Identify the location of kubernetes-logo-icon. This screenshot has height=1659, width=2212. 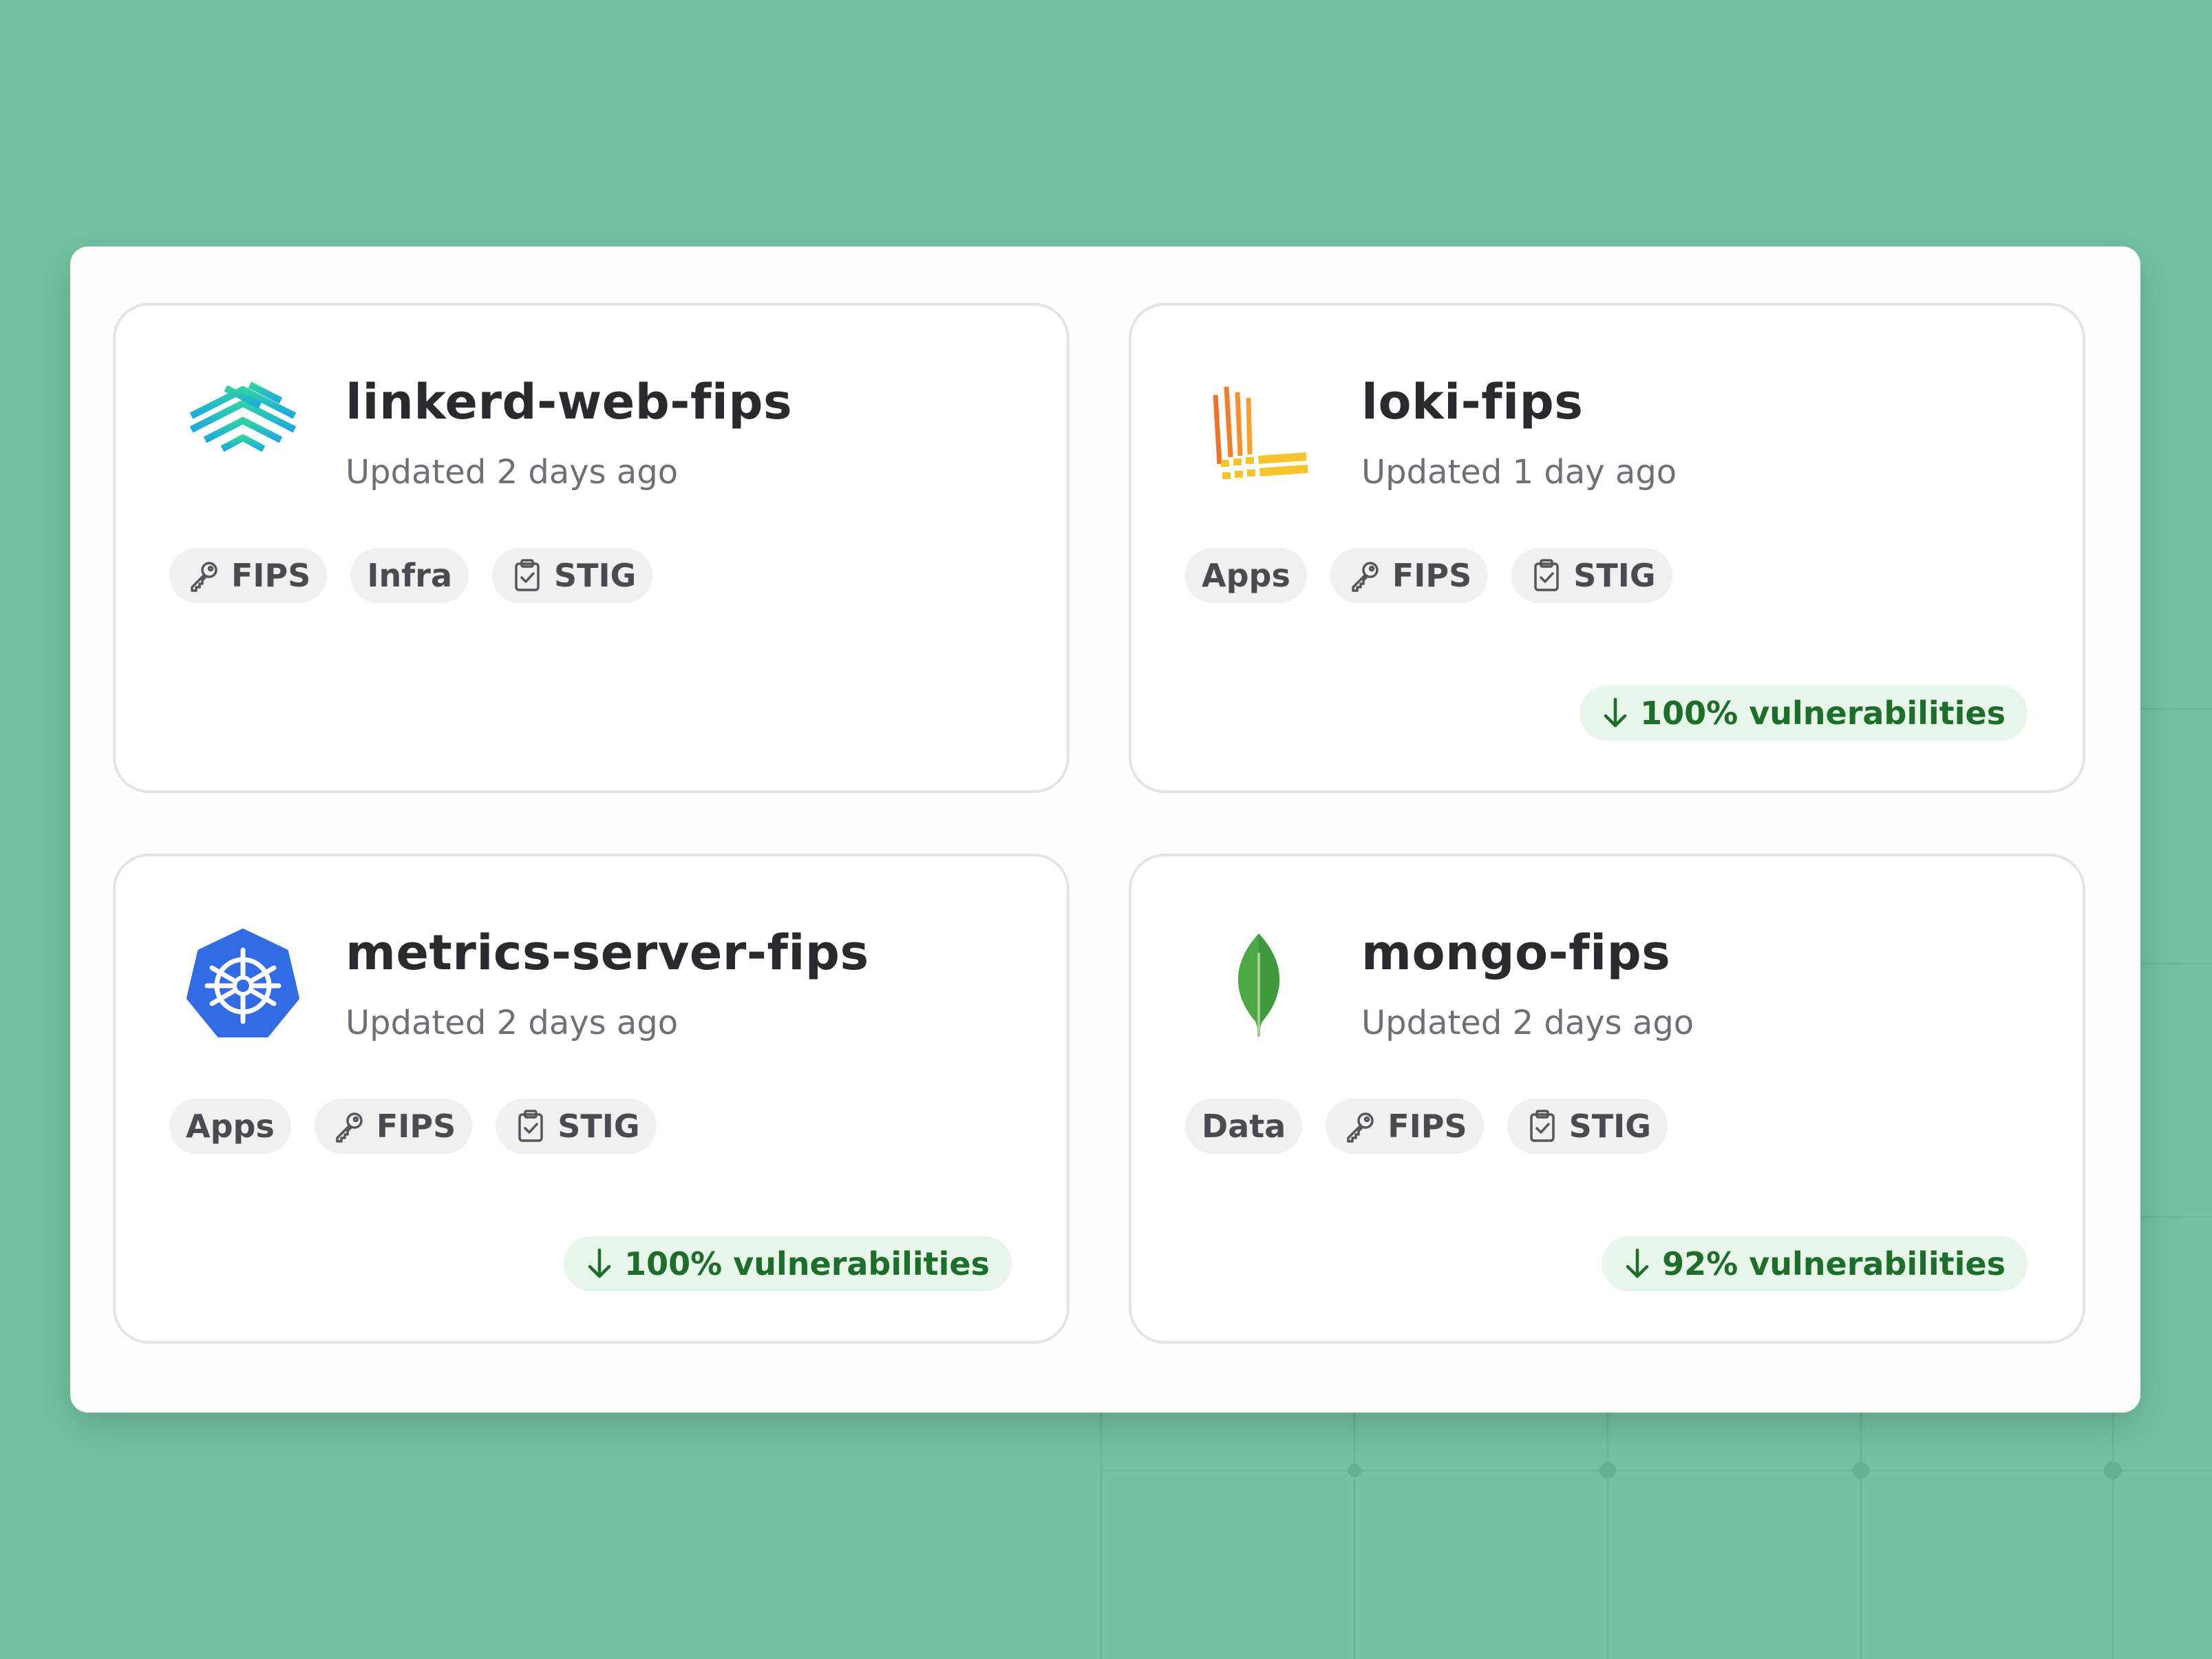
(242, 983).